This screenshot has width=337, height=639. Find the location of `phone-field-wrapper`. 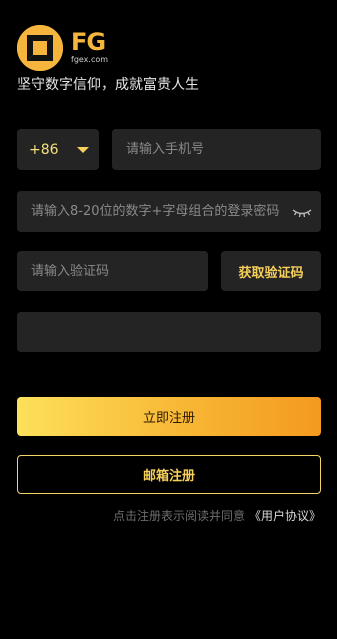

phone-field-wrapper is located at coordinates (216, 149).